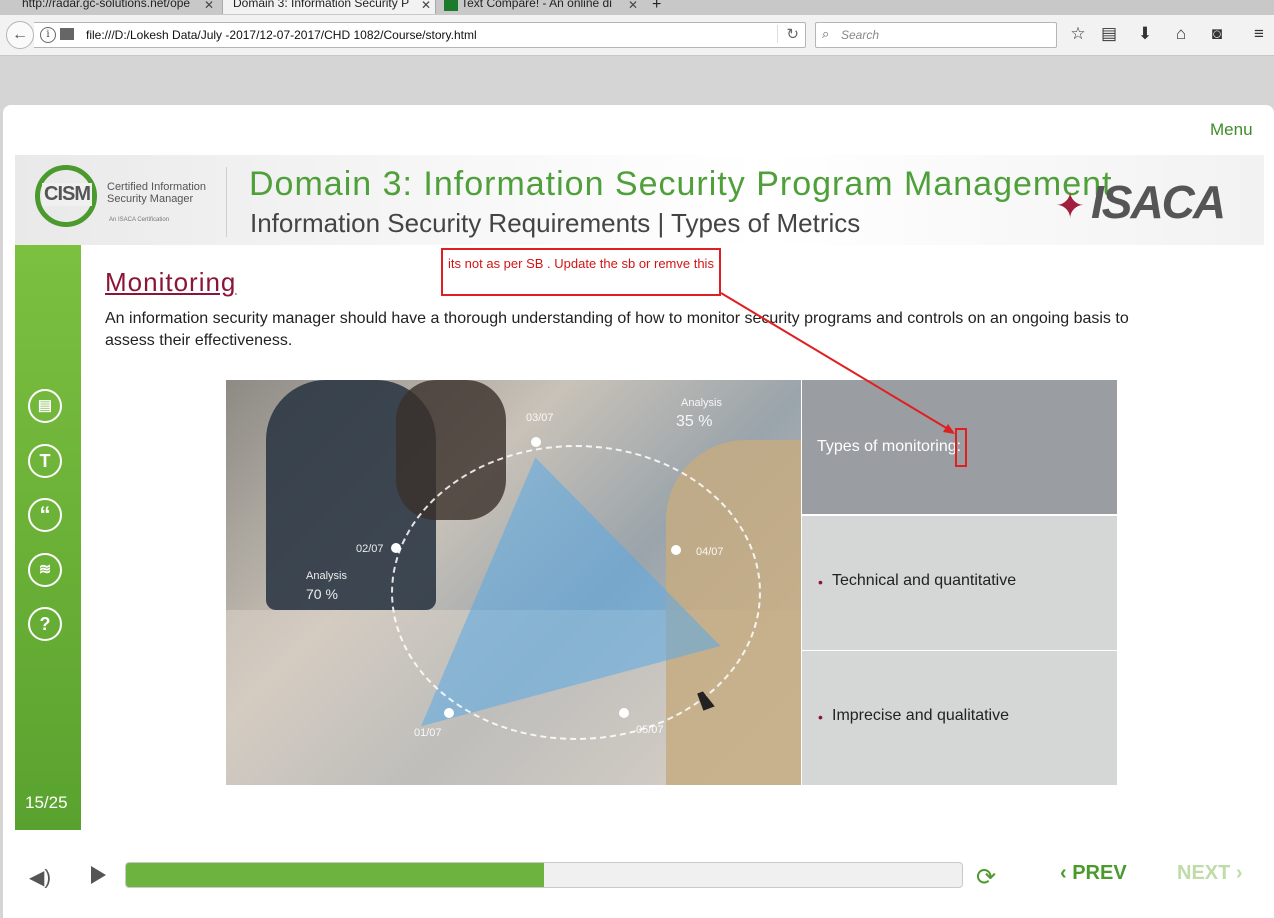 The width and height of the screenshot is (1274, 918). Describe the element at coordinates (1204, 873) in the screenshot. I see `next-label: NEXT` at that location.